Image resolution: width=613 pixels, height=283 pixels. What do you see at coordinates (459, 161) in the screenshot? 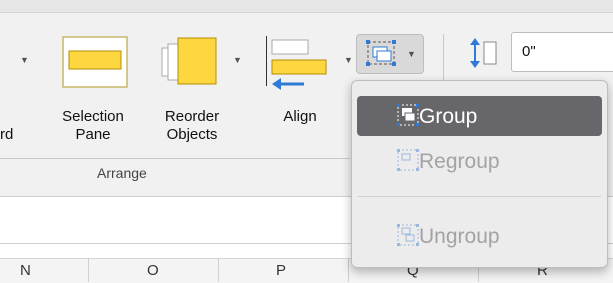
I see `menu-item-label: Regroup` at bounding box center [459, 161].